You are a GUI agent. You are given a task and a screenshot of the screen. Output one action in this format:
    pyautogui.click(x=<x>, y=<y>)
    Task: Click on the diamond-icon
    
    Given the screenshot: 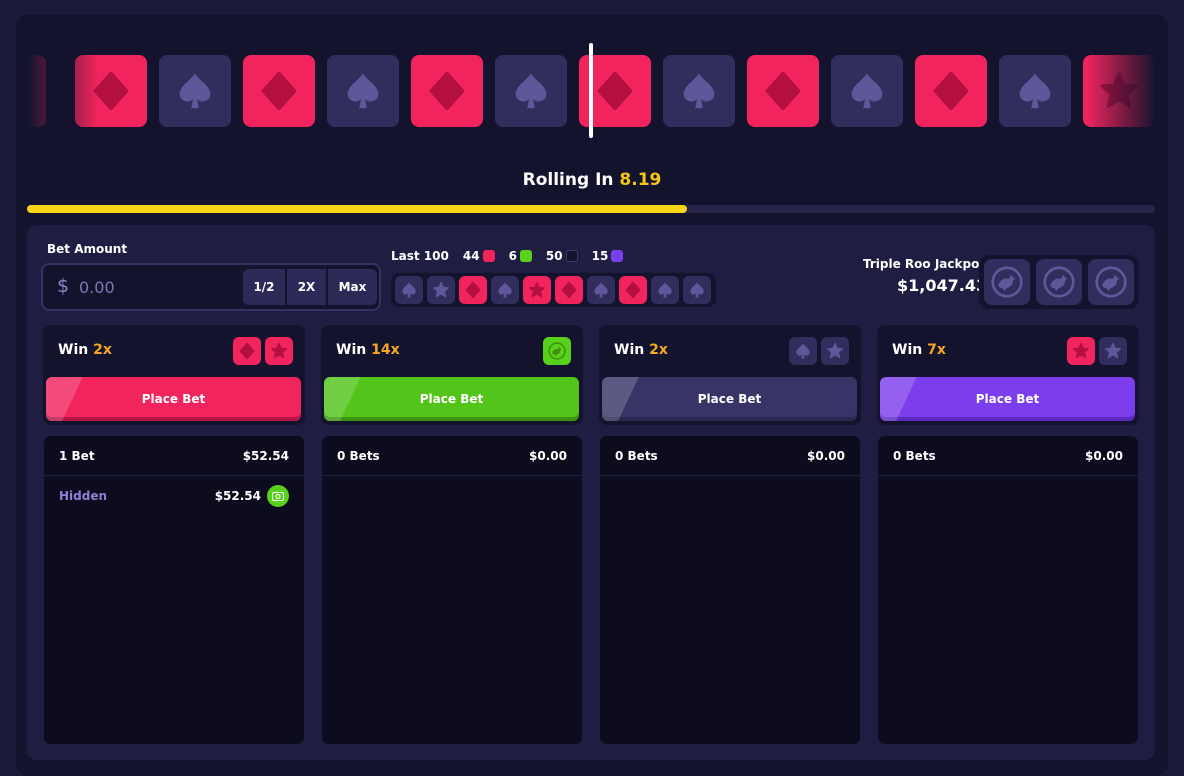 What is the action you would take?
    pyautogui.click(x=247, y=351)
    